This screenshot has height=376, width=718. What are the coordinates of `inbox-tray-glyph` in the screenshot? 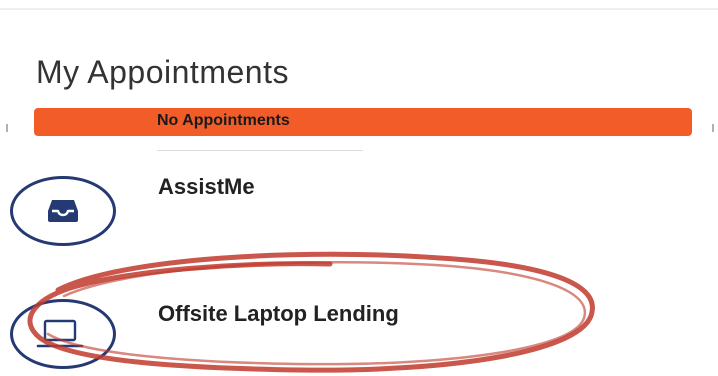 It's located at (63, 211).